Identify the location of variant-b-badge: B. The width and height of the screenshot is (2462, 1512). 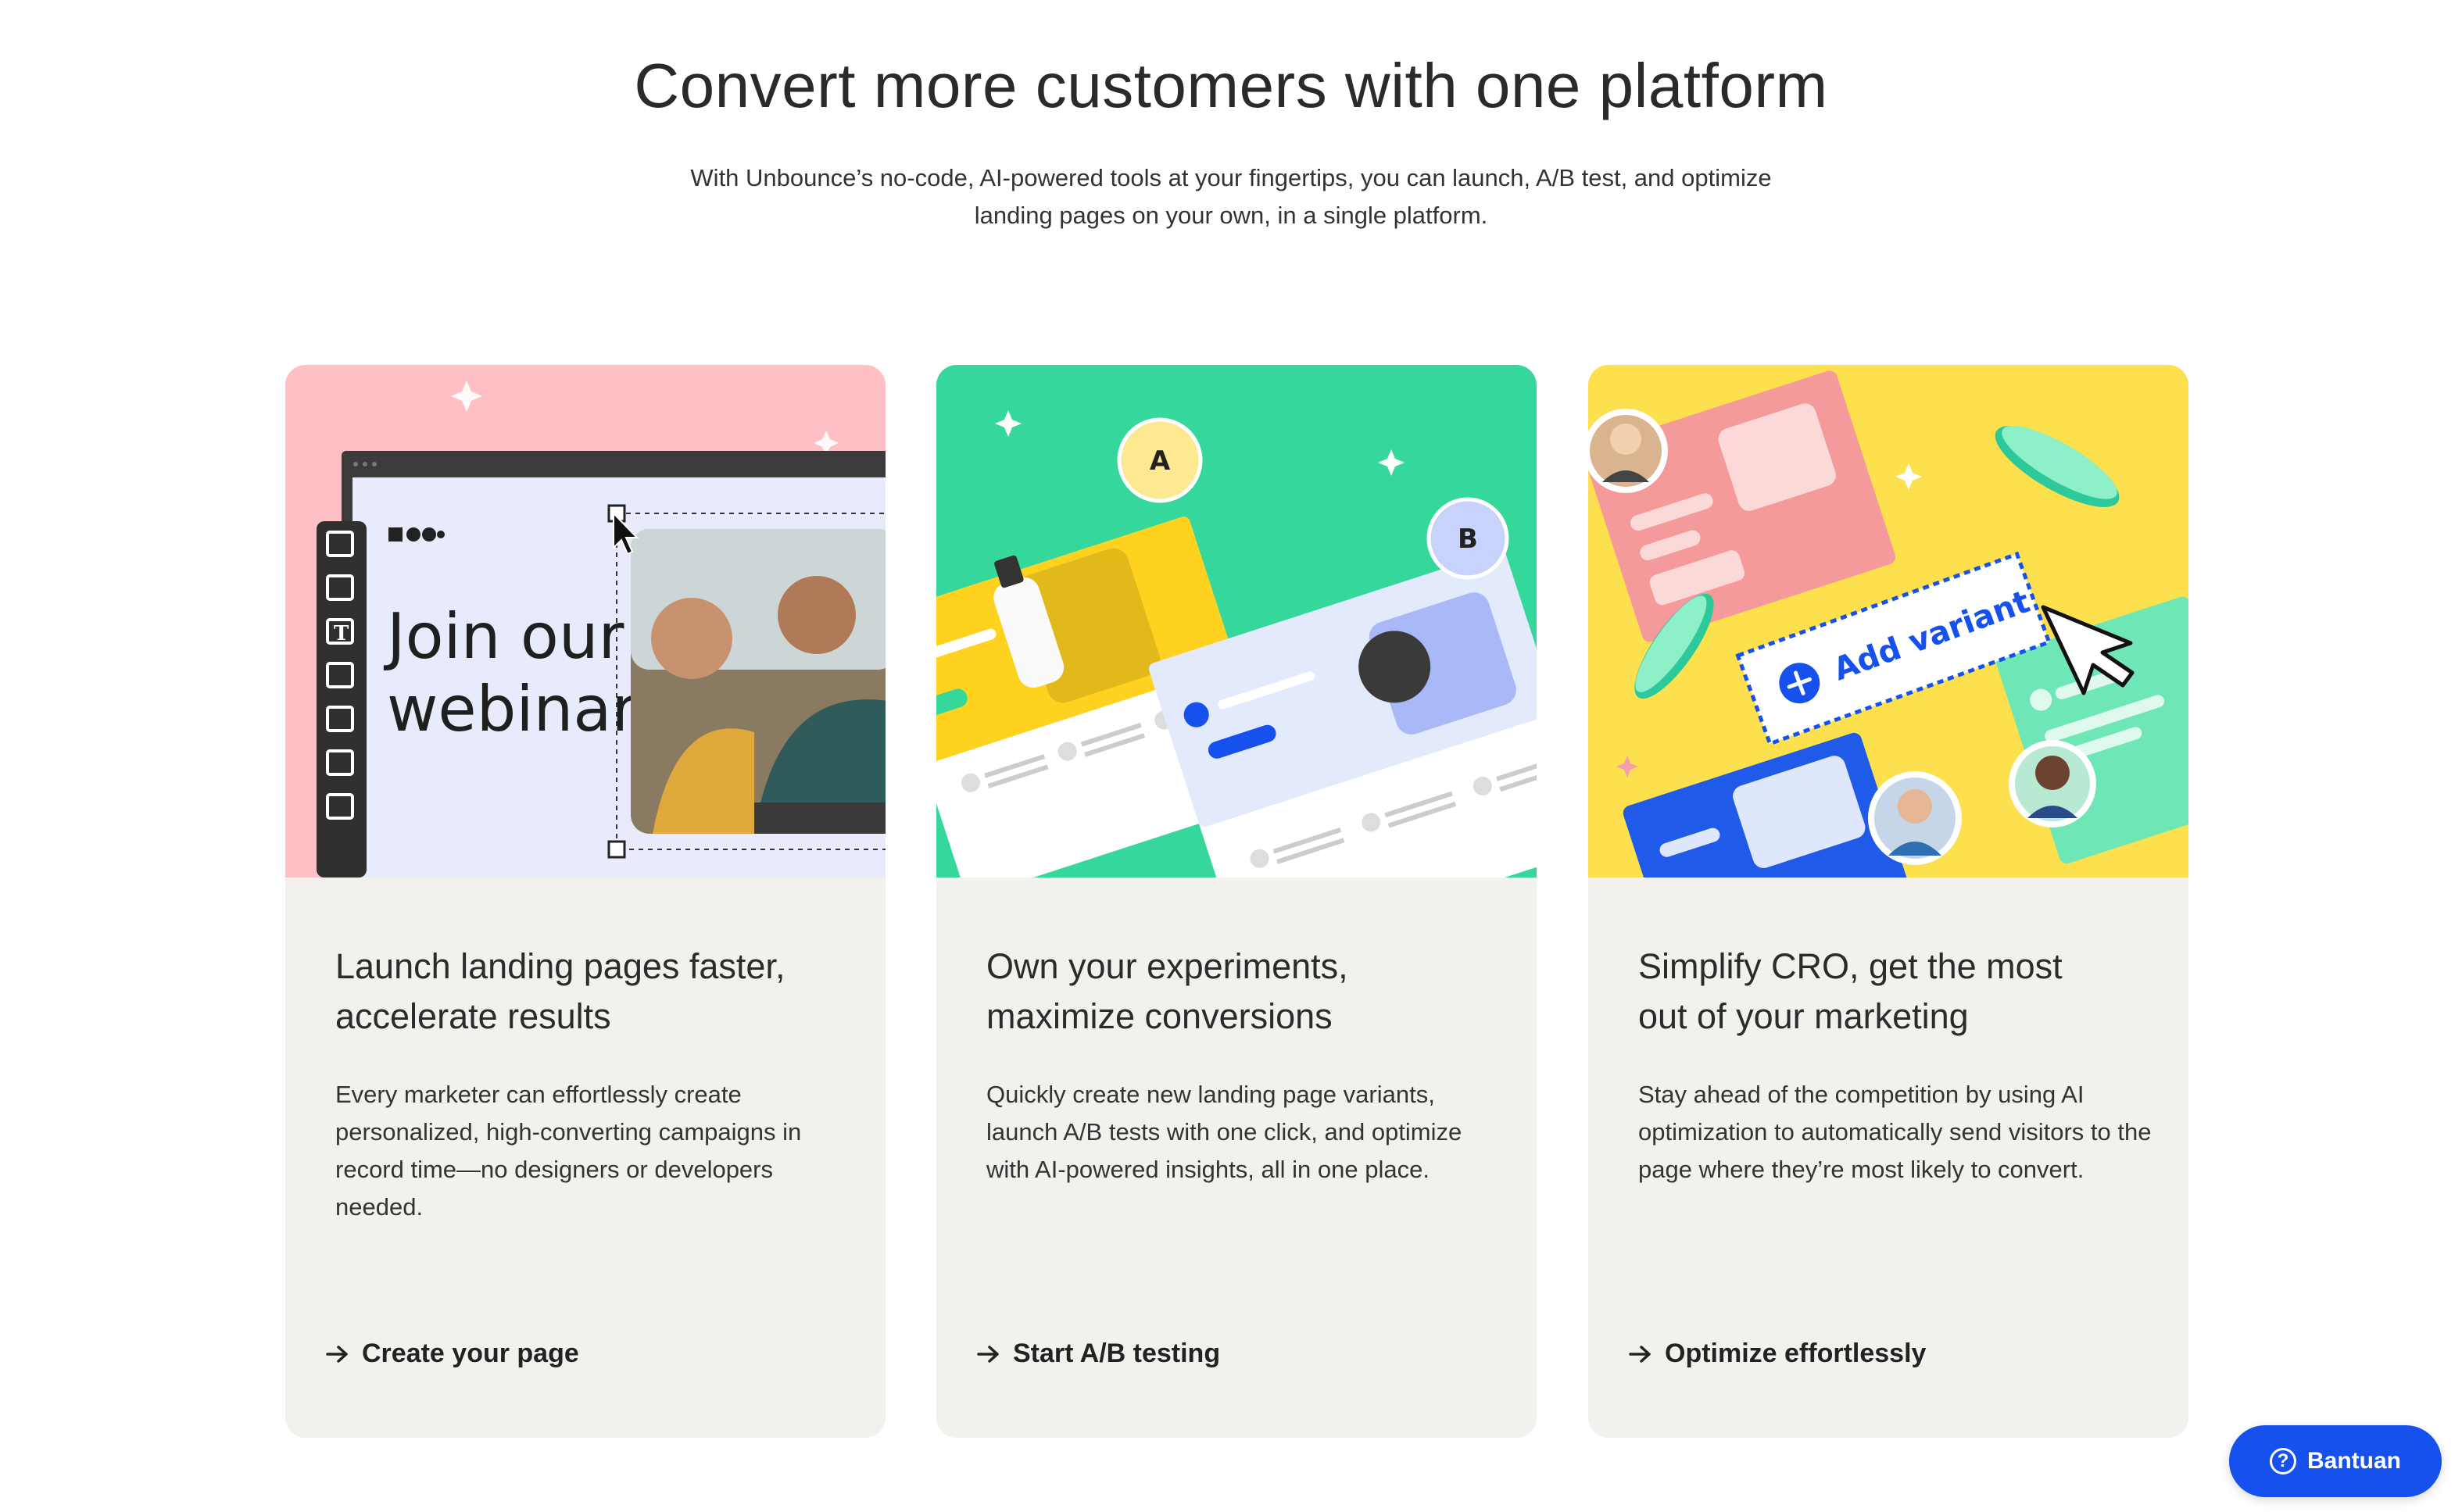
(1467, 538).